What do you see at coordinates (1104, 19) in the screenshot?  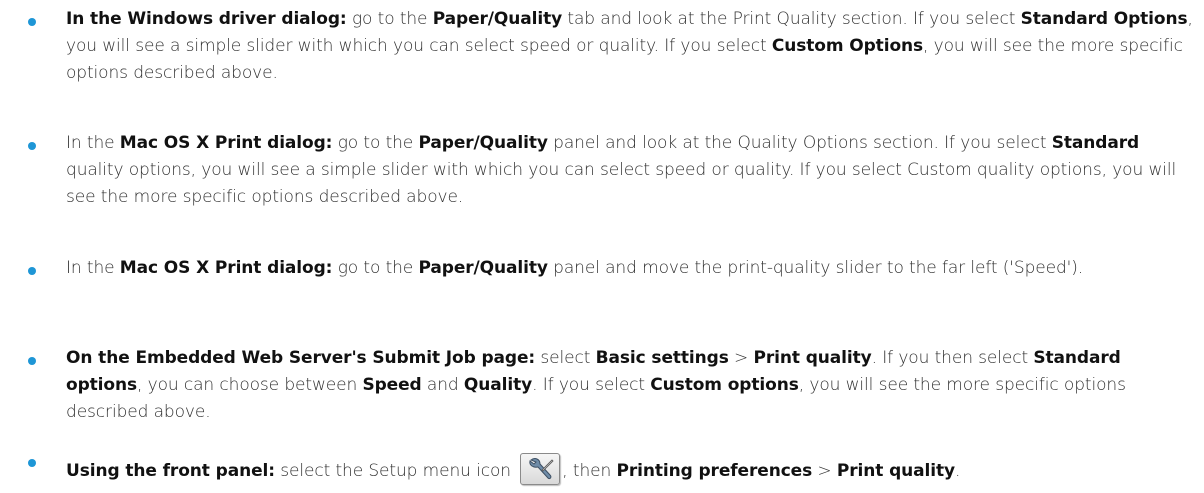 I see `bold-text-run: Standard Options` at bounding box center [1104, 19].